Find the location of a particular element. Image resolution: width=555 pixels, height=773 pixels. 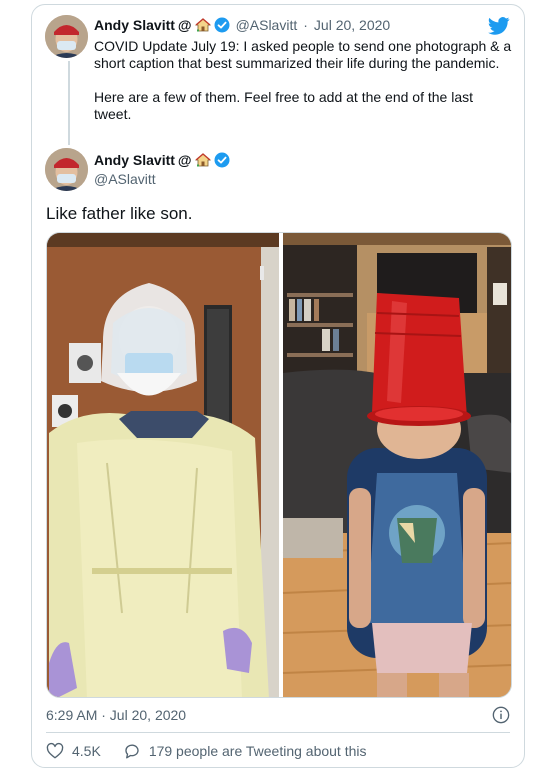

author-row: Andy Slavitt @ @ASlavitt · Jul 20, 2020 is located at coordinates (242, 25).